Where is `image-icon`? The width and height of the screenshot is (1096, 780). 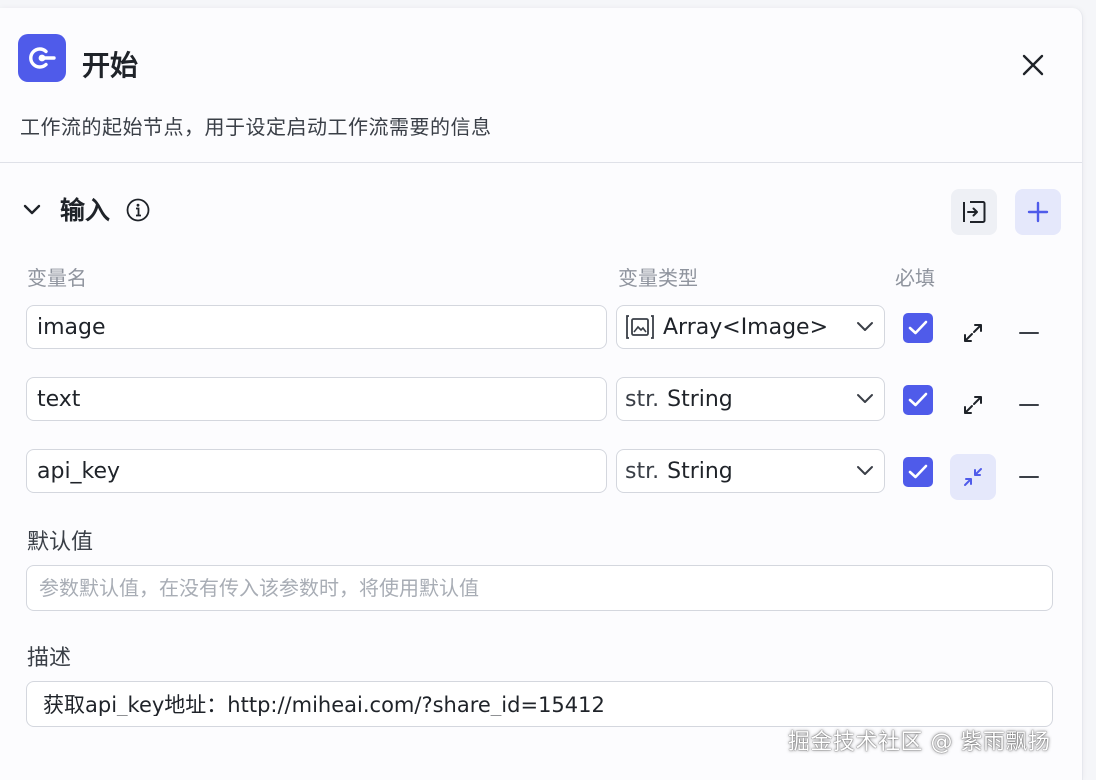 image-icon is located at coordinates (640, 327).